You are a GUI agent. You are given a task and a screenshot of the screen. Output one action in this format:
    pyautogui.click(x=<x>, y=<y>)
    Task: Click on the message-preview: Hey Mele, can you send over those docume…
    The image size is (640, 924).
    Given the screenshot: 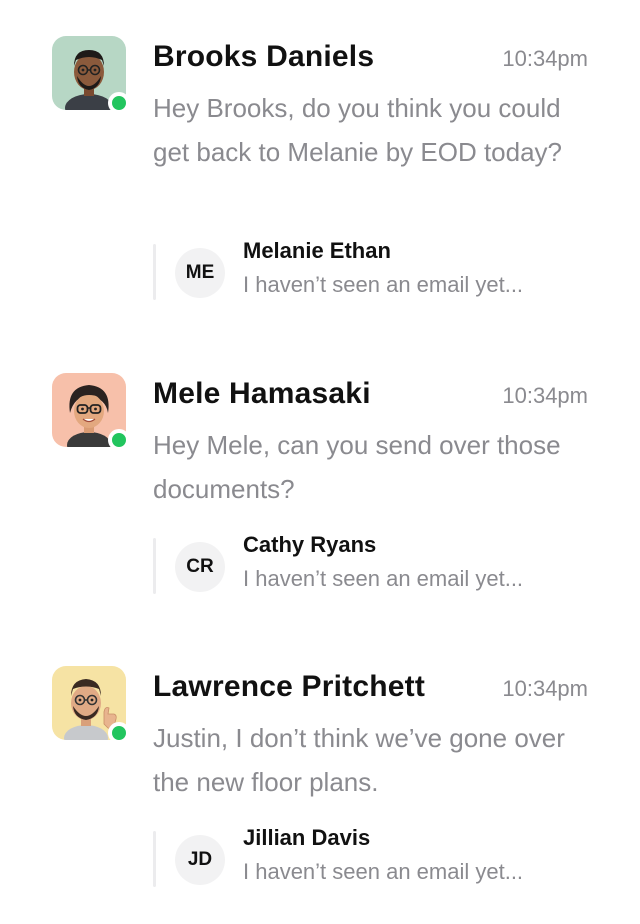 What is the action you would take?
    pyautogui.click(x=357, y=467)
    